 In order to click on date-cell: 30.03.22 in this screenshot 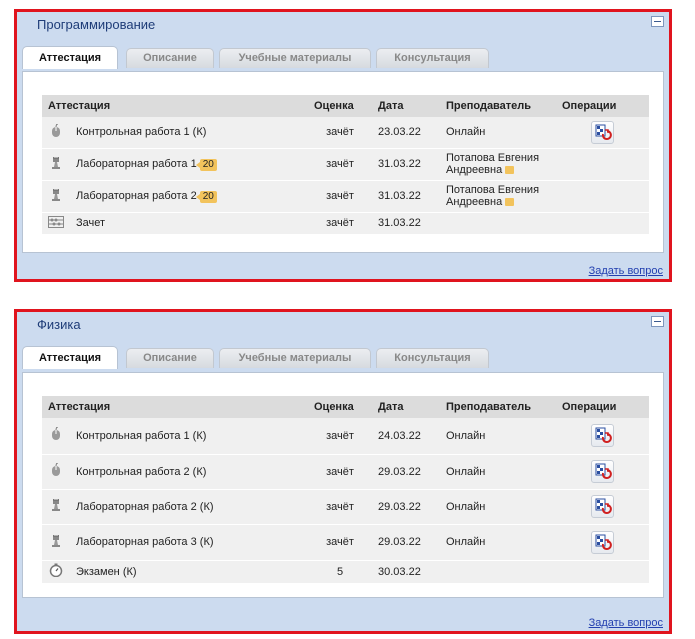, I will do `click(406, 572)`.